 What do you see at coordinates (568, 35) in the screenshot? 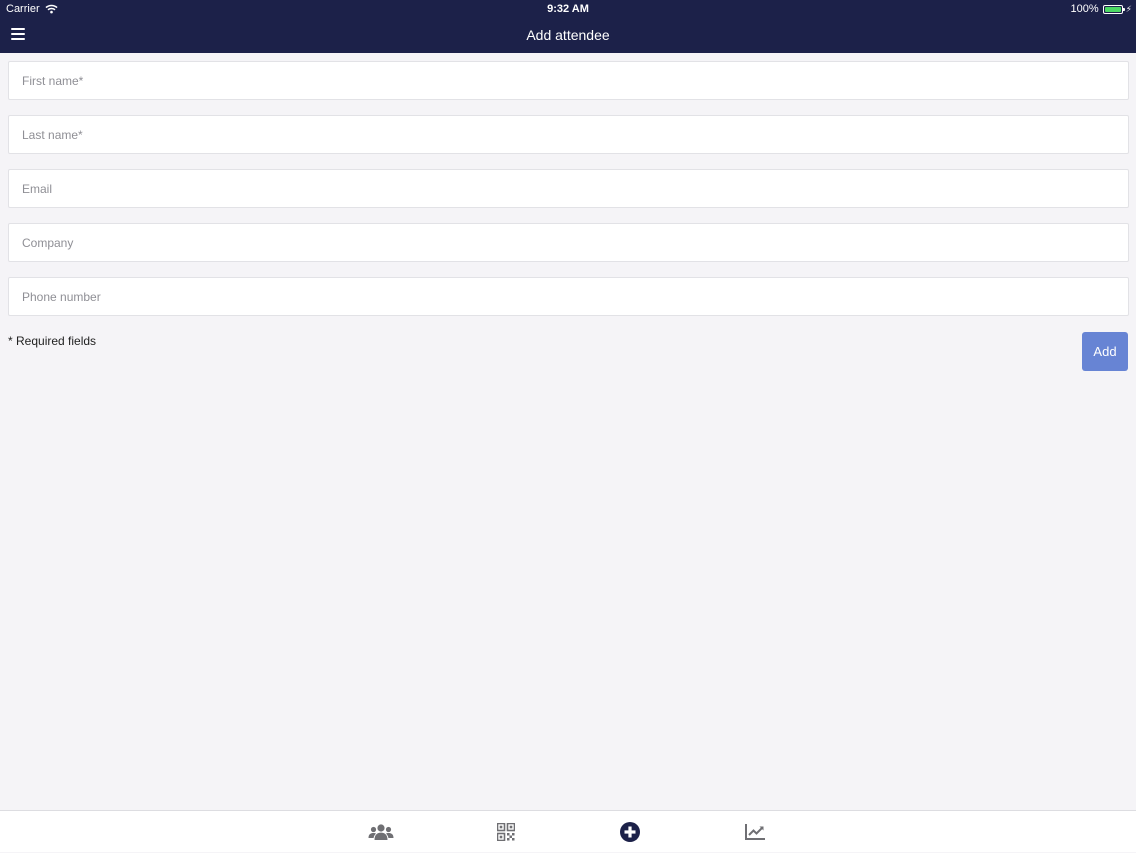
I see `page-title: Add attendee` at bounding box center [568, 35].